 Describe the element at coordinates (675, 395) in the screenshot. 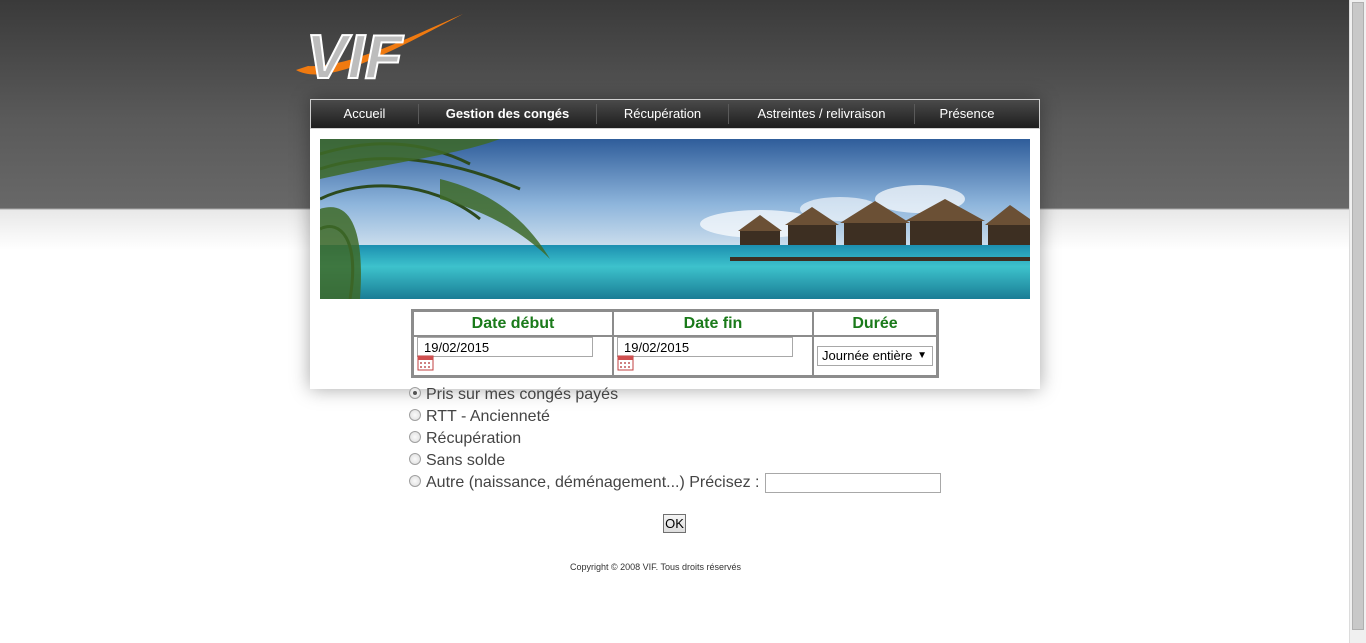

I see `radio-option-conges-payes: Pris sur mes congés payés` at that location.